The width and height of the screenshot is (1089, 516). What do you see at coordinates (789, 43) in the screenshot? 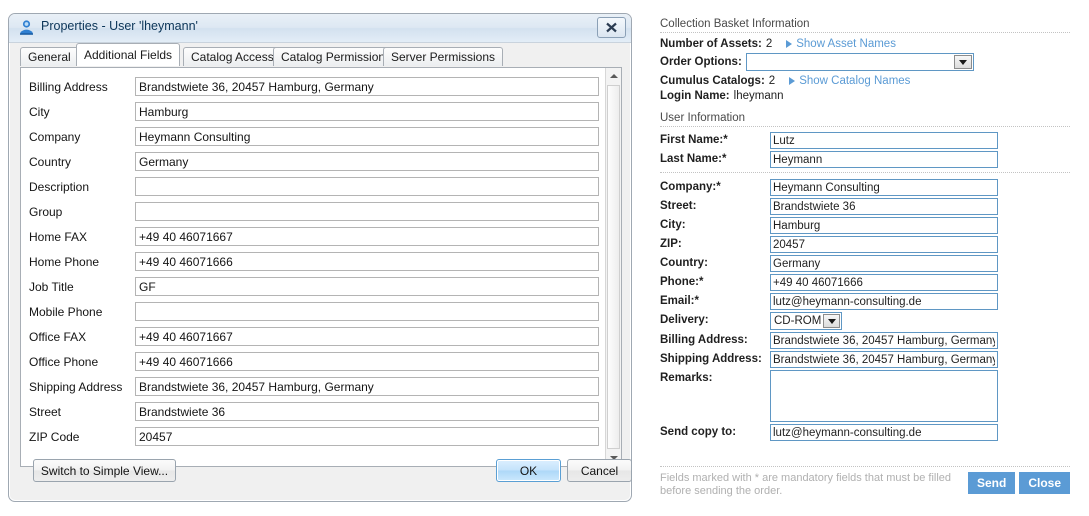
I see `triangle-right-icon` at bounding box center [789, 43].